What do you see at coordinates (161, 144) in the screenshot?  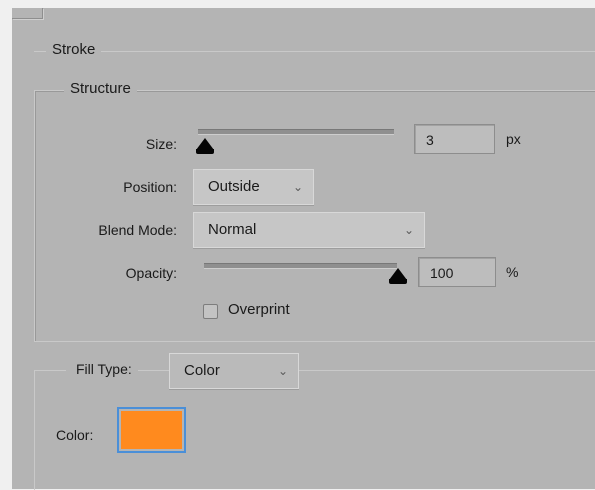 I see `size-label: Size:` at bounding box center [161, 144].